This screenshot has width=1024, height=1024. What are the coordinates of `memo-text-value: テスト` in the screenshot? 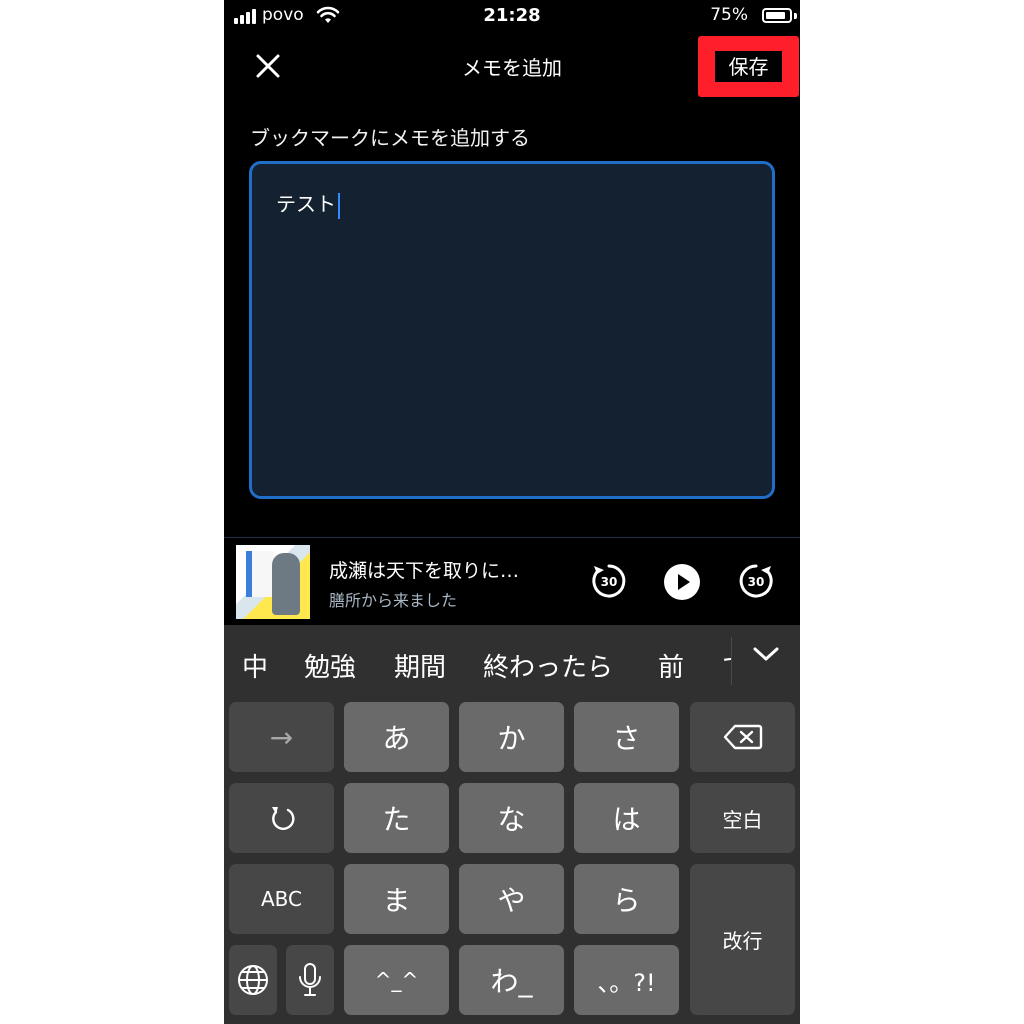 It's located at (308, 203).